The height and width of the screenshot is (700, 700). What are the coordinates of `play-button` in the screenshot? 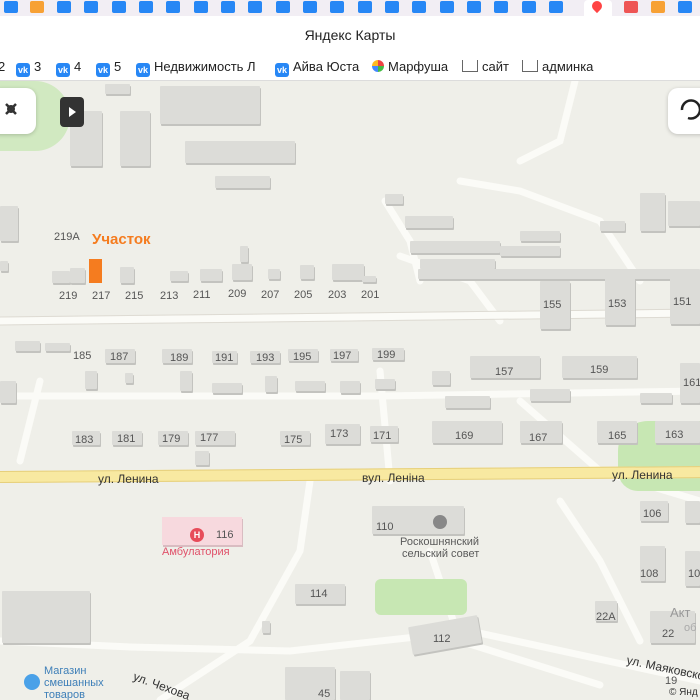 It's located at (72, 112).